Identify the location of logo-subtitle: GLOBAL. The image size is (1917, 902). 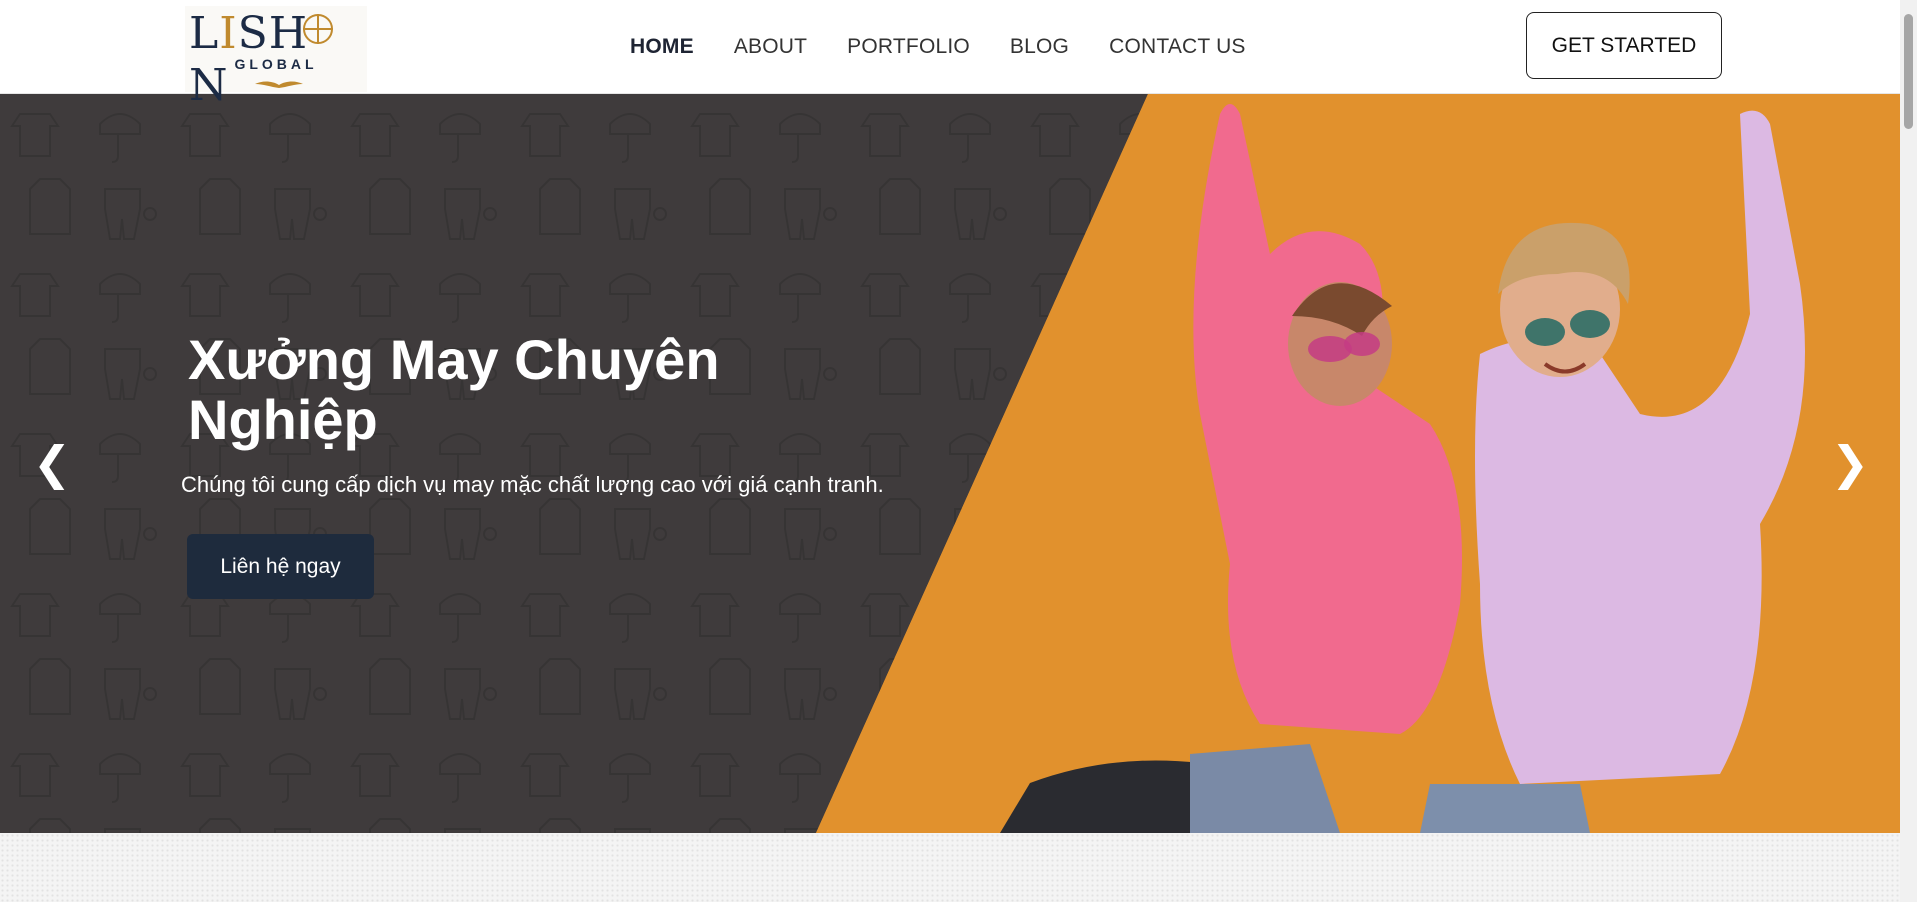
(276, 64).